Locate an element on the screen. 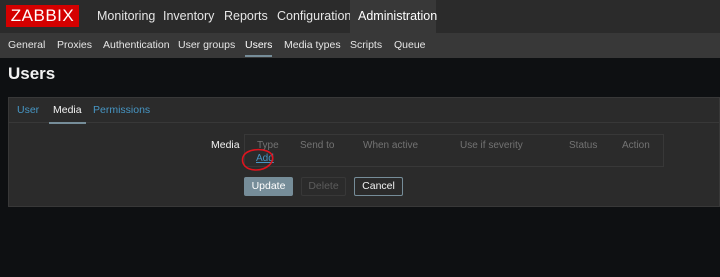 The height and width of the screenshot is (277, 720). menu-reports: Reports is located at coordinates (246, 16).